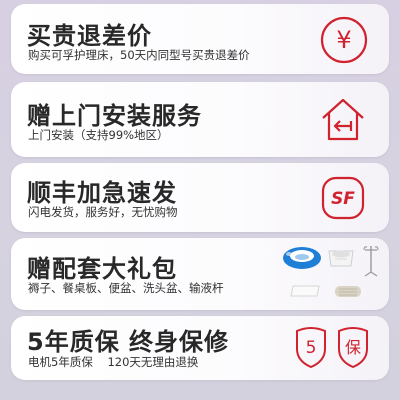 This screenshot has width=400, height=400. I want to click on guarantee-shield-icon: 保, so click(353, 348).